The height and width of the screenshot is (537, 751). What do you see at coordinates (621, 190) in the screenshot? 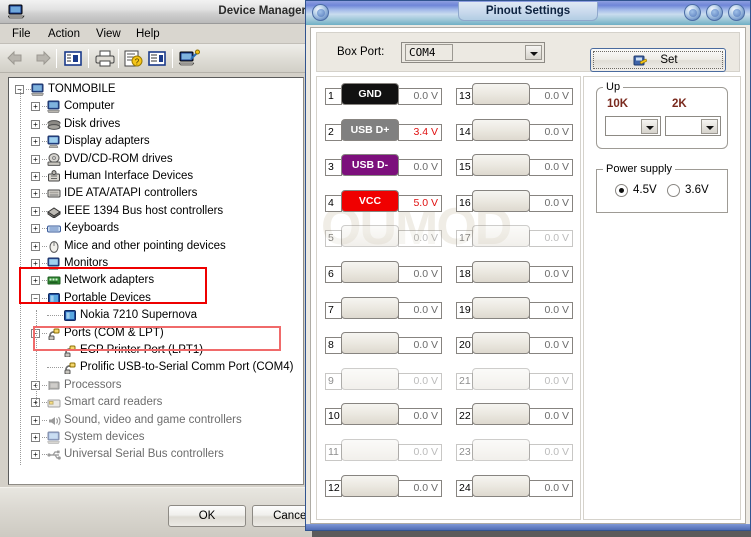
I see `radio-power-4-5v` at bounding box center [621, 190].